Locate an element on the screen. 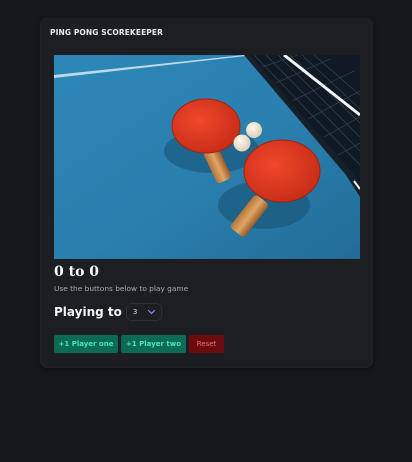 The height and width of the screenshot is (462, 412). instruction-text: Use the buttons below to play game is located at coordinates (121, 288).